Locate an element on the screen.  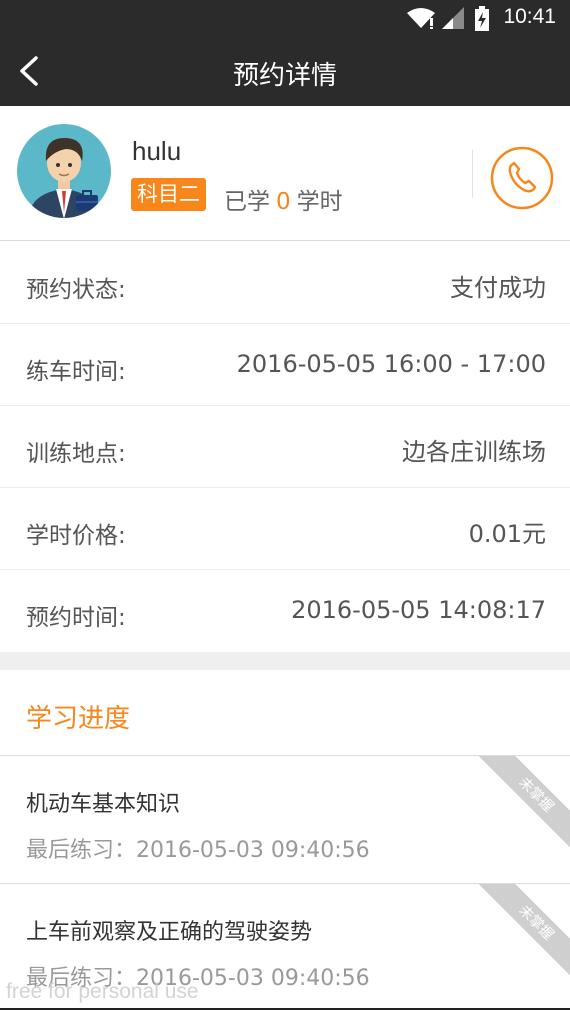
detail-label: 训练地点: is located at coordinates (76, 454).